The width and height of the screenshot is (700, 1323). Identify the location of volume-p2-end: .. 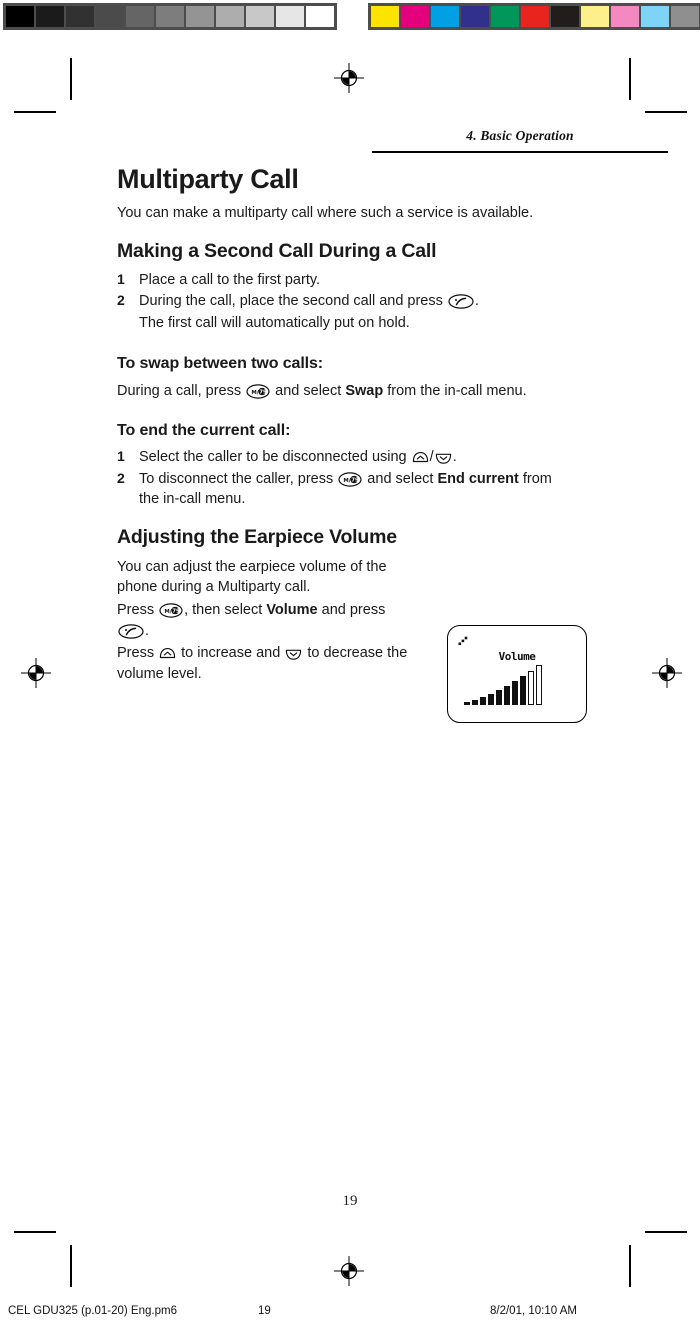
(147, 630).